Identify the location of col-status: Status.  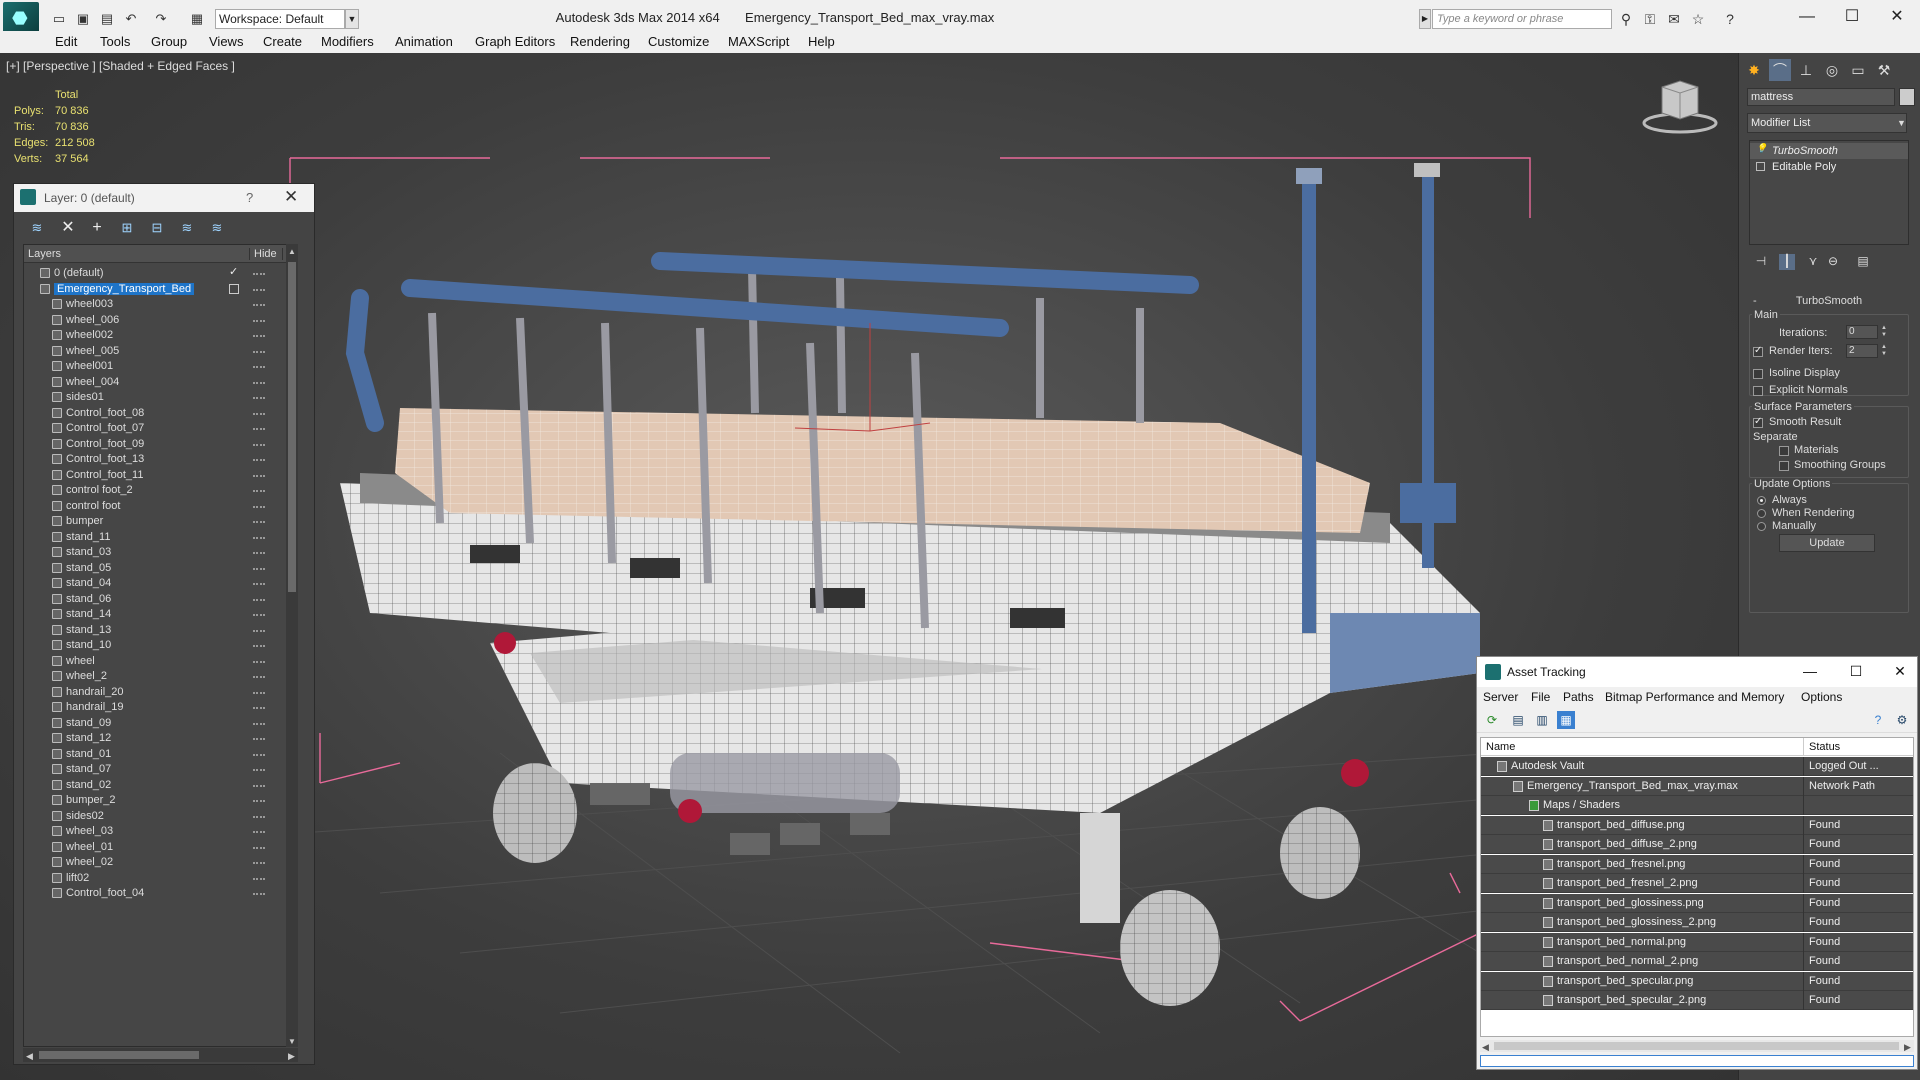
(1821, 747).